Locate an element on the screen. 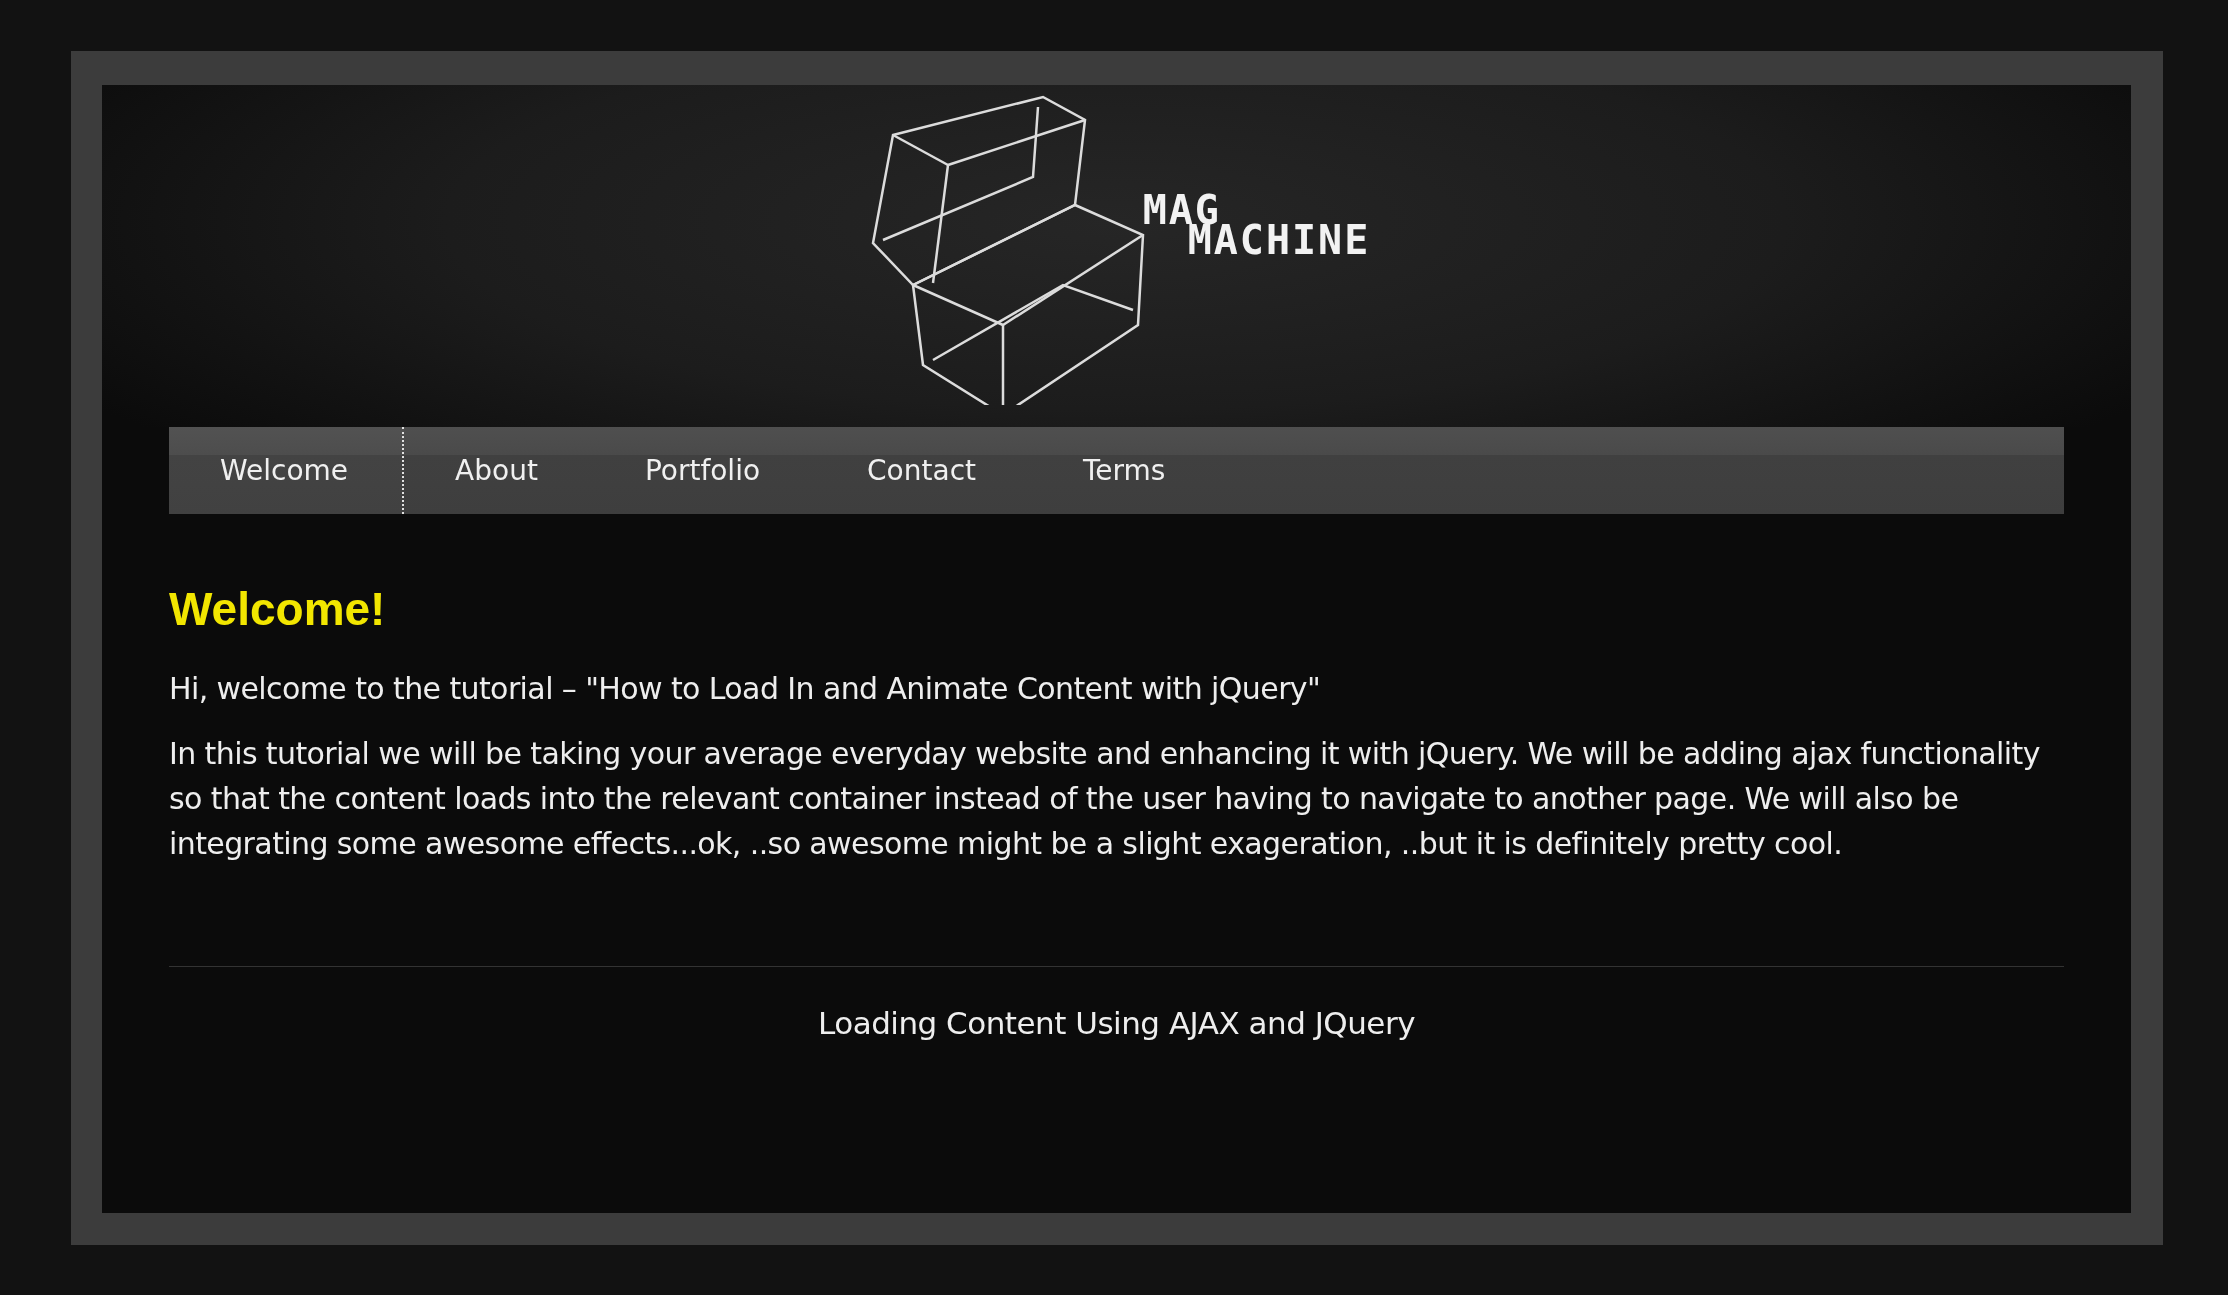 The height and width of the screenshot is (1295, 2228). logo-text: MACHINE is located at coordinates (1279, 240).